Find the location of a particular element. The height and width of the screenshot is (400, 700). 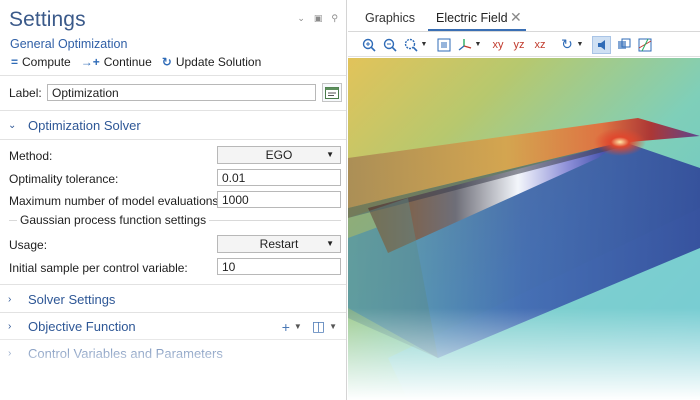

pin-icon: ⚲ is located at coordinates (334, 18).